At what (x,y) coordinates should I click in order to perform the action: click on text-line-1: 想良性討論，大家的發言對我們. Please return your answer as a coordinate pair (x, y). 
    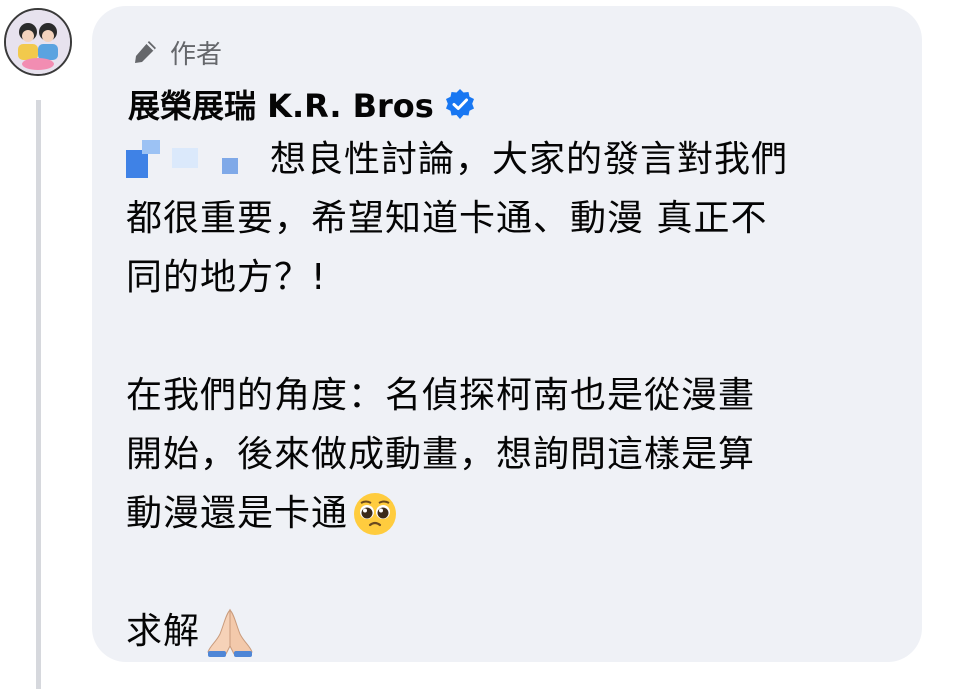
    Looking at the image, I should click on (511, 159).